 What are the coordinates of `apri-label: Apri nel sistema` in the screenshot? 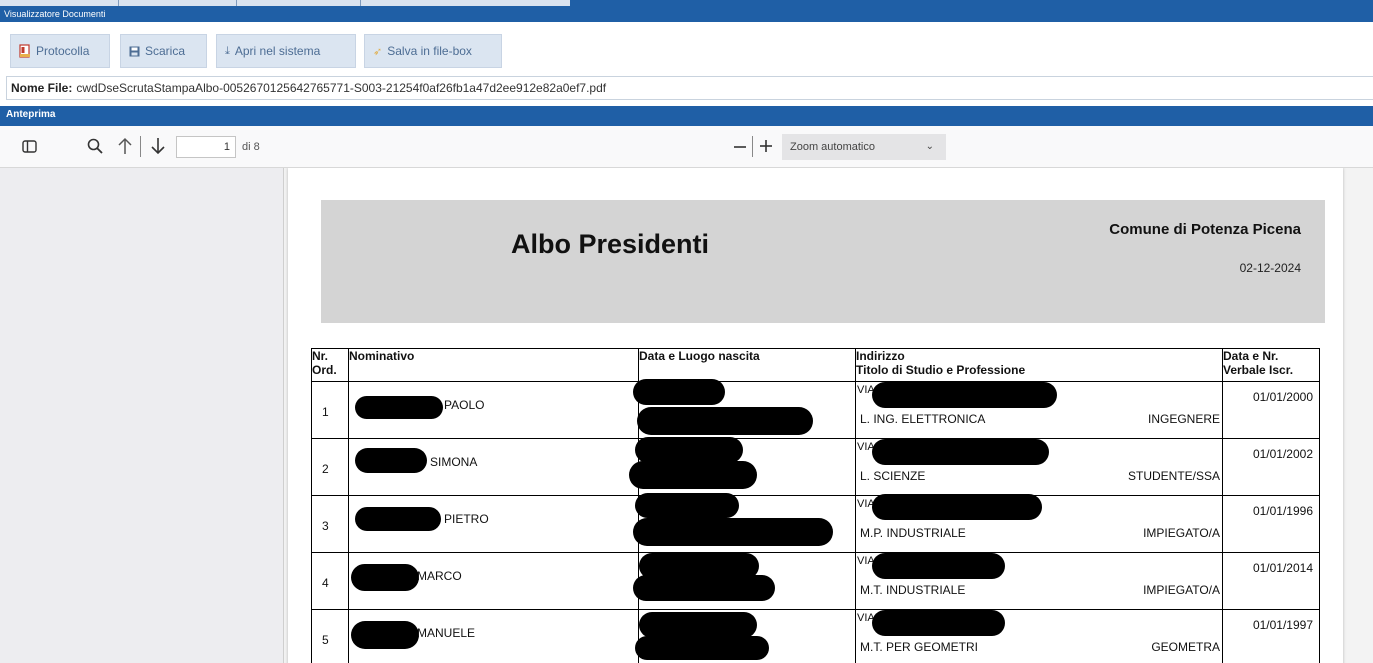 It's located at (277, 51).